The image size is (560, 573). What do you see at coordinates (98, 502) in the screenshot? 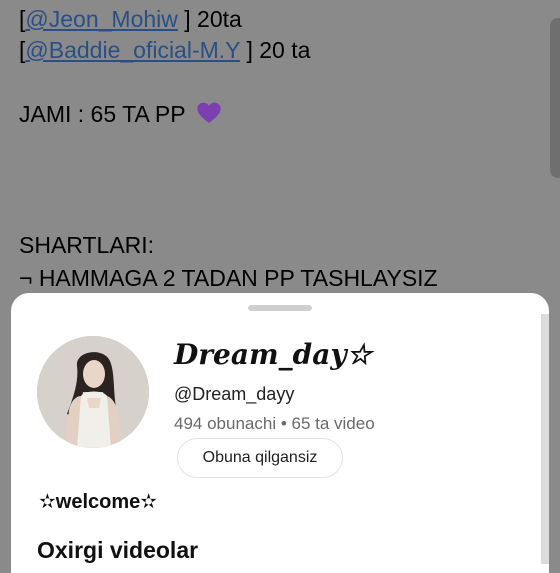
I see `channel-description: ✫welcome✫` at bounding box center [98, 502].